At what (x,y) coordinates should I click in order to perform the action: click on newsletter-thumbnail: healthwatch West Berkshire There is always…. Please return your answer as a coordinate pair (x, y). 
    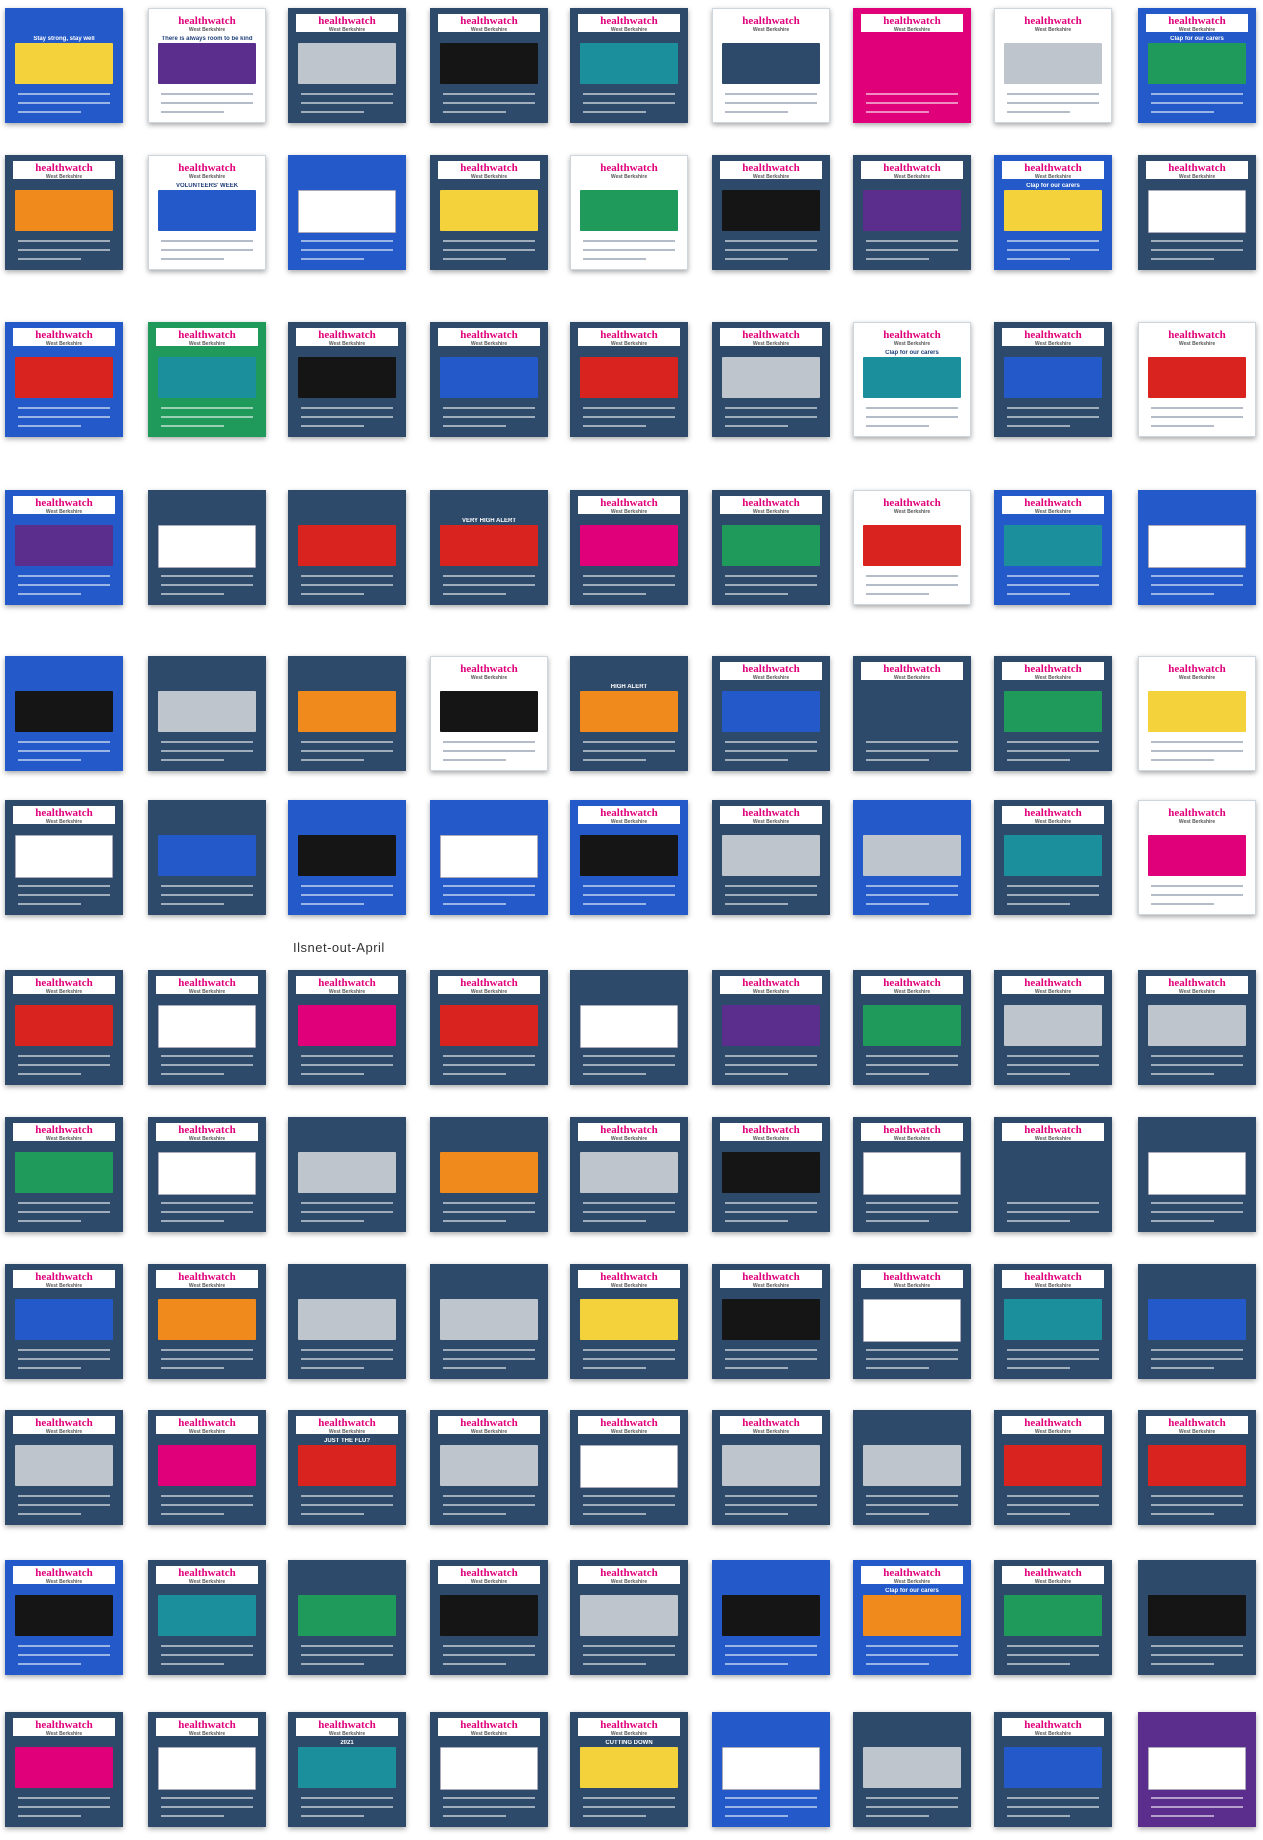
    Looking at the image, I should click on (207, 65).